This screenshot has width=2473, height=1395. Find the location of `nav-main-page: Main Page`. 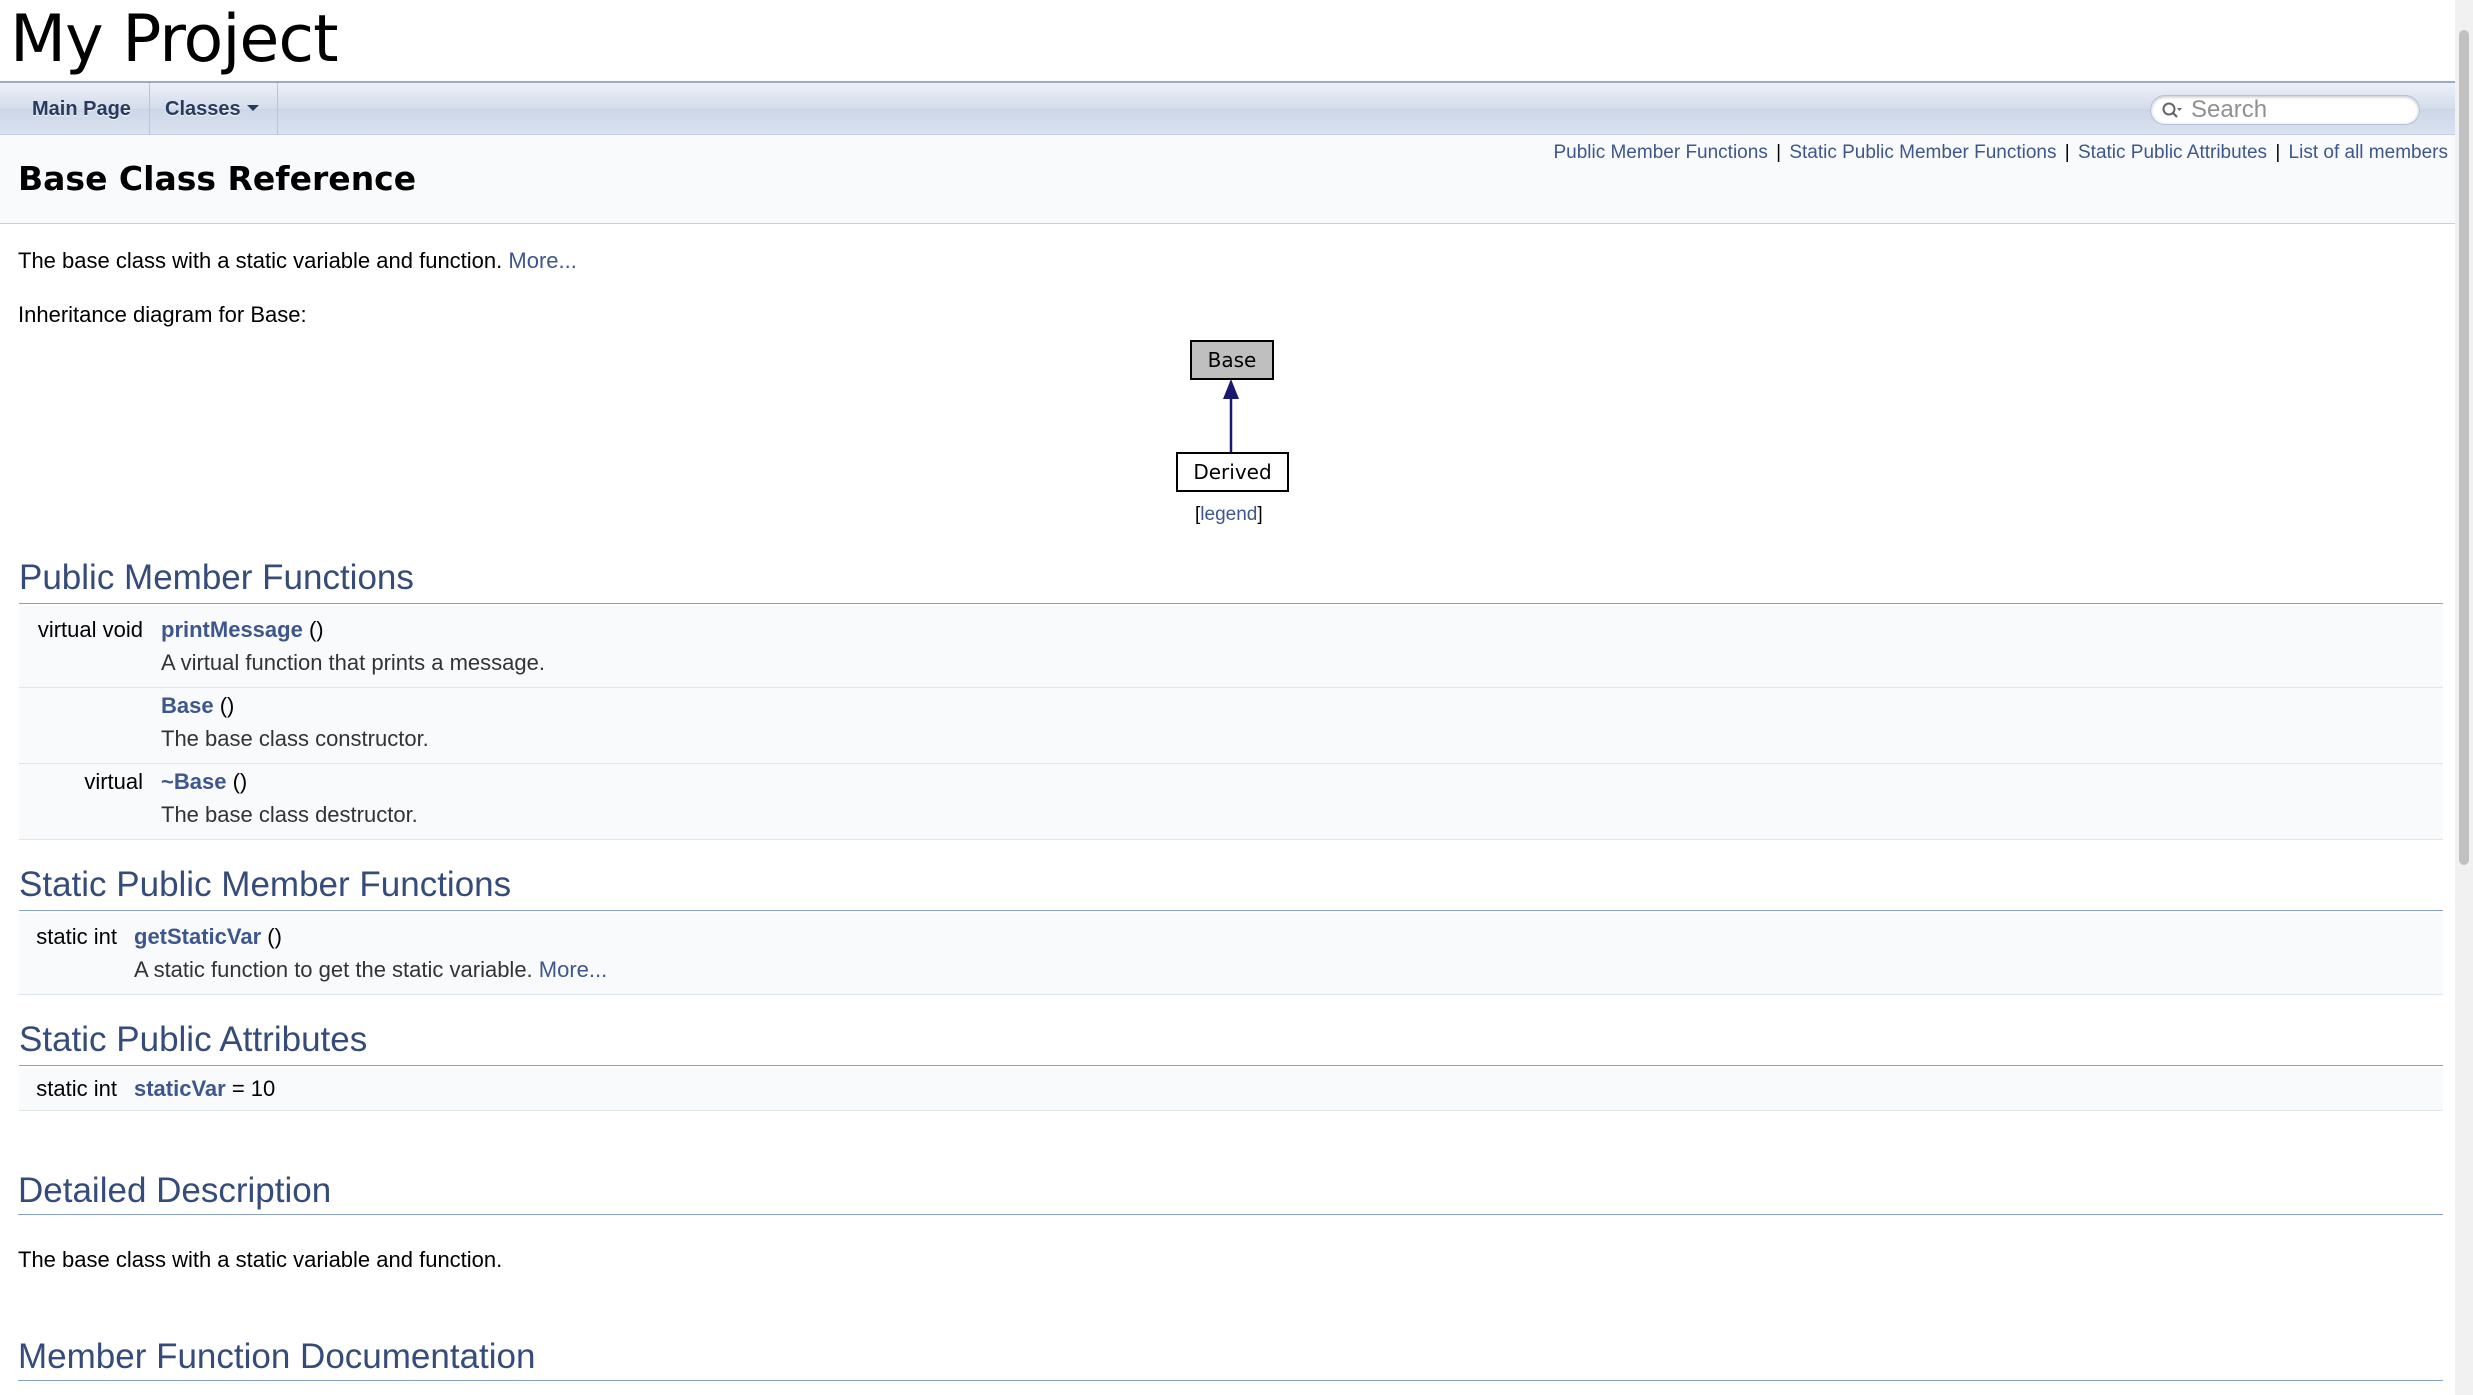

nav-main-page: Main Page is located at coordinates (82, 109).